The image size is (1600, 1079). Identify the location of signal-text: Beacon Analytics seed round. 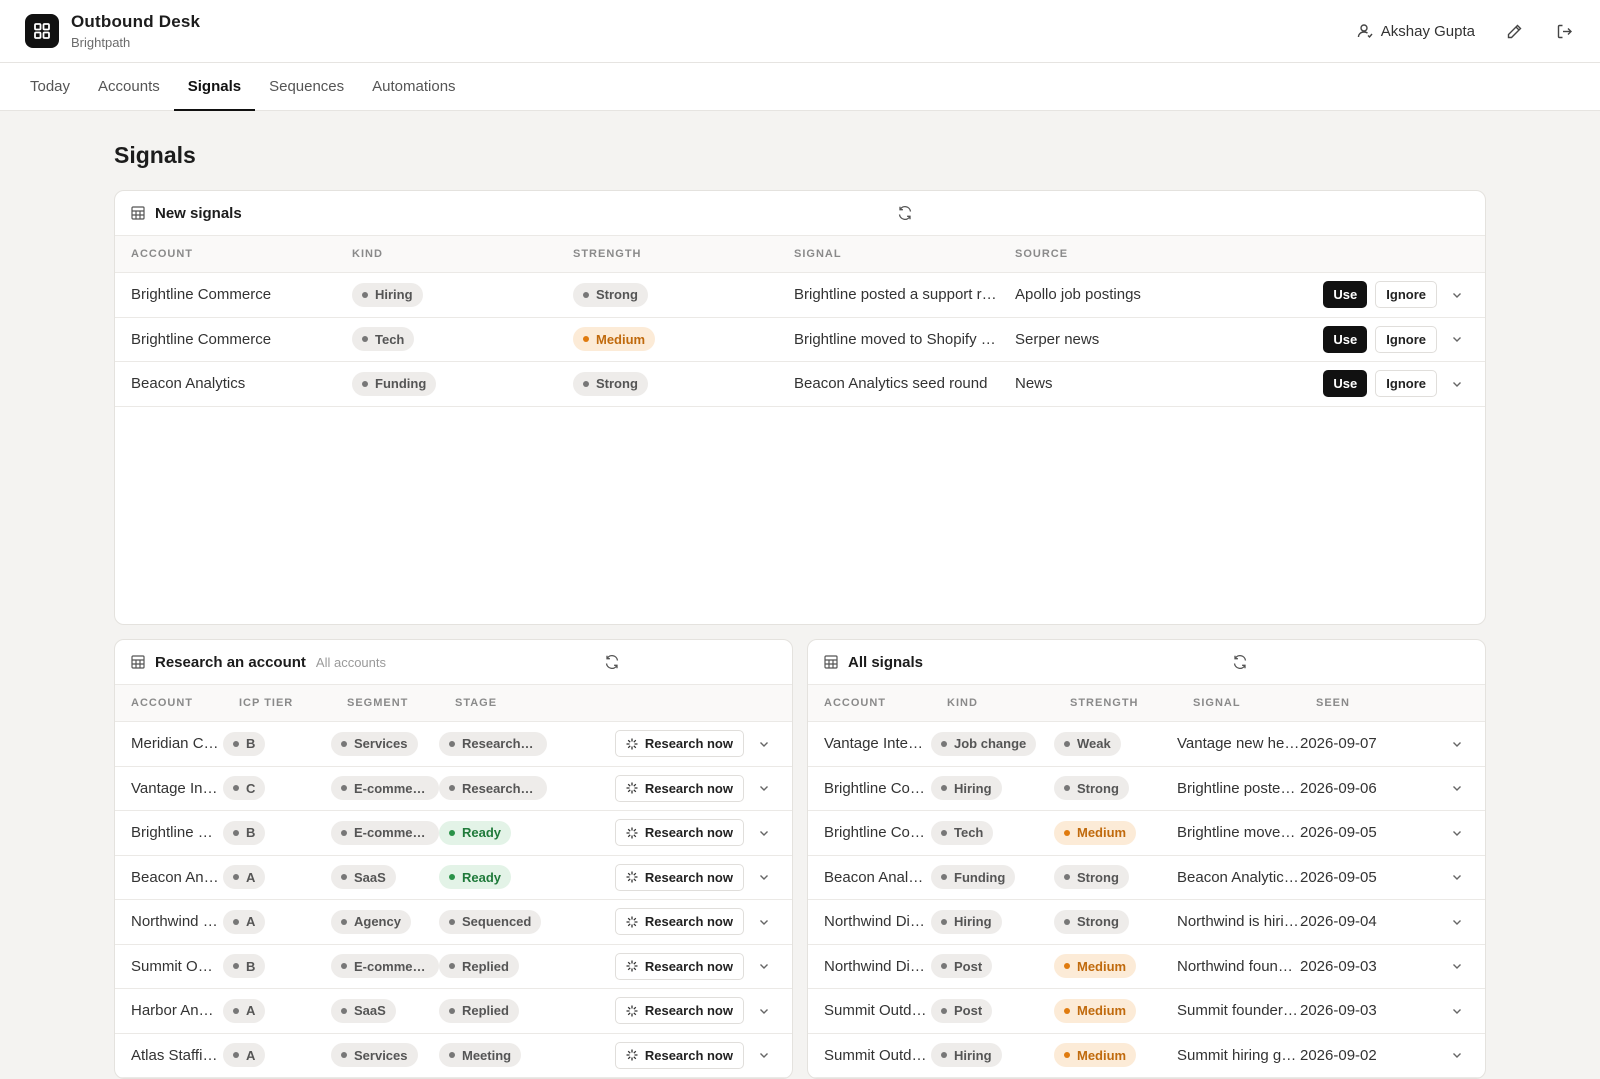
(1238, 877).